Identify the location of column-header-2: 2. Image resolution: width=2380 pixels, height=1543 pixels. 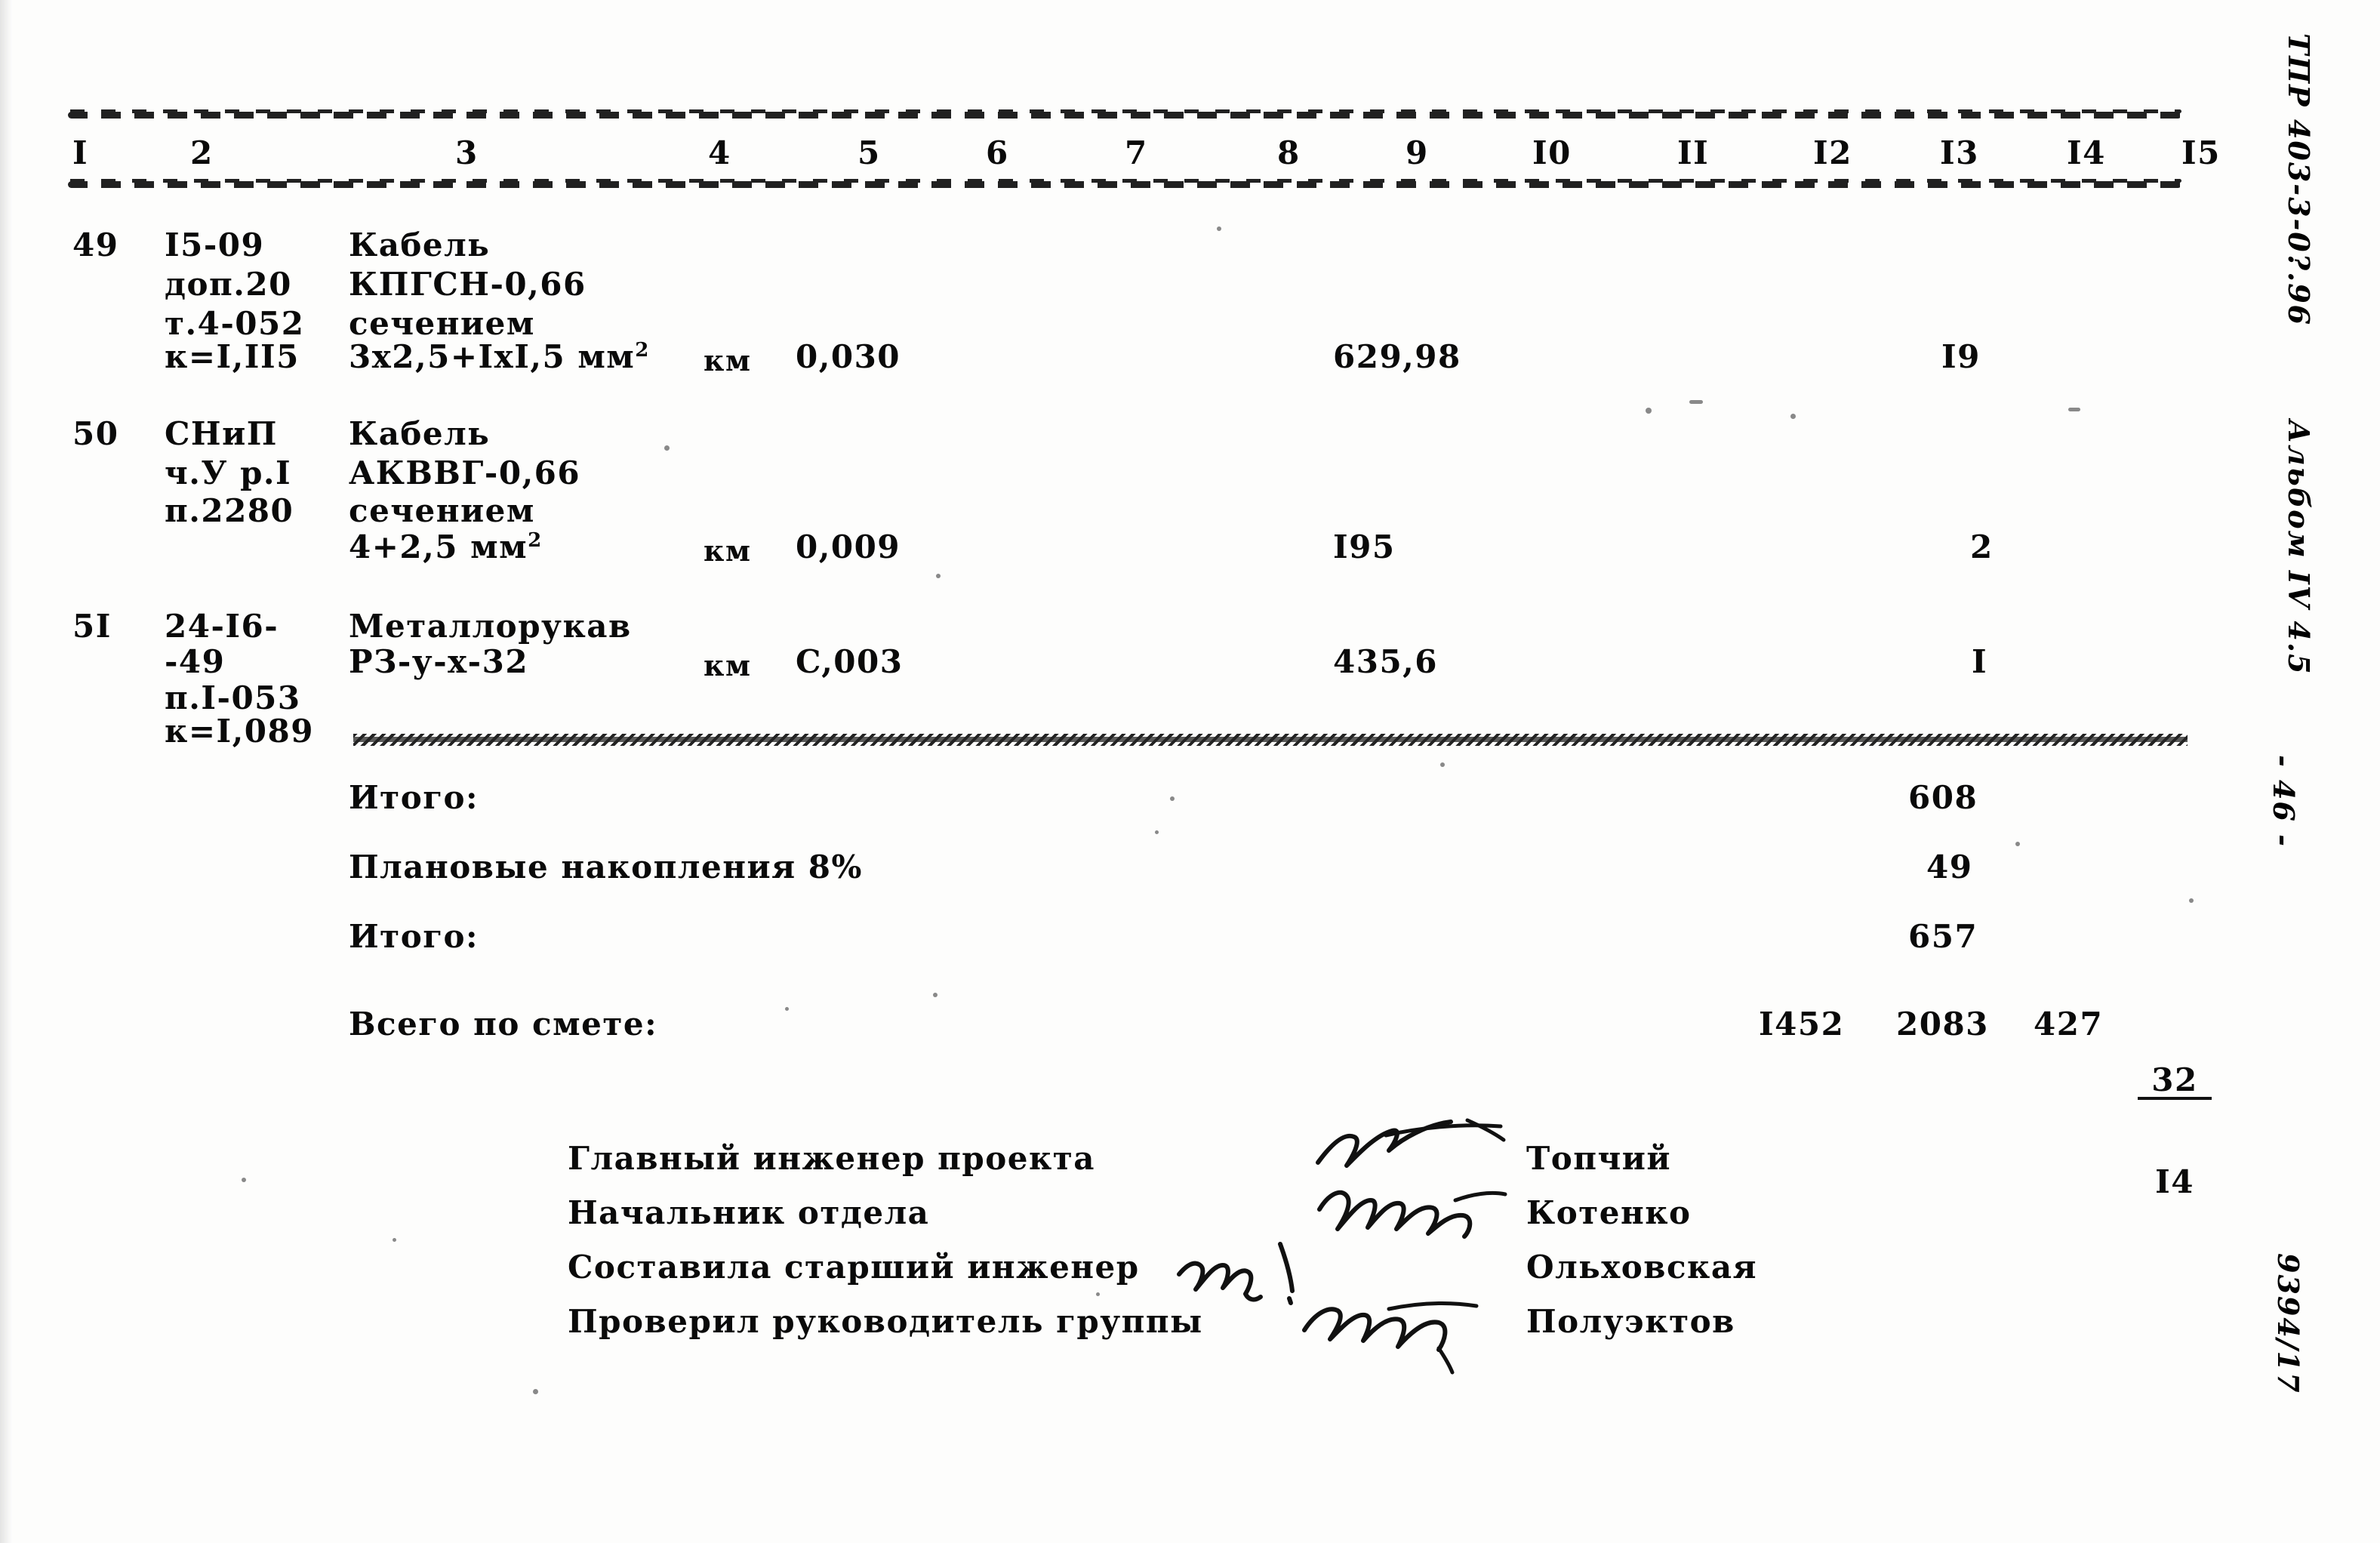
(202, 152).